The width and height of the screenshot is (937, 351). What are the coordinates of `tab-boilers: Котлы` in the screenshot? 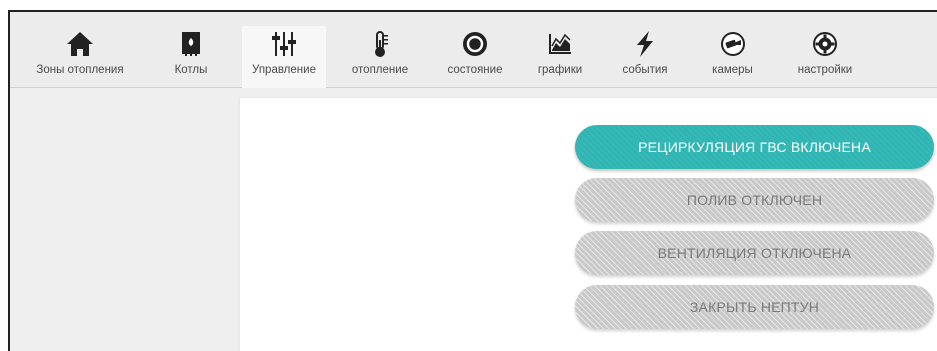 It's located at (191, 50).